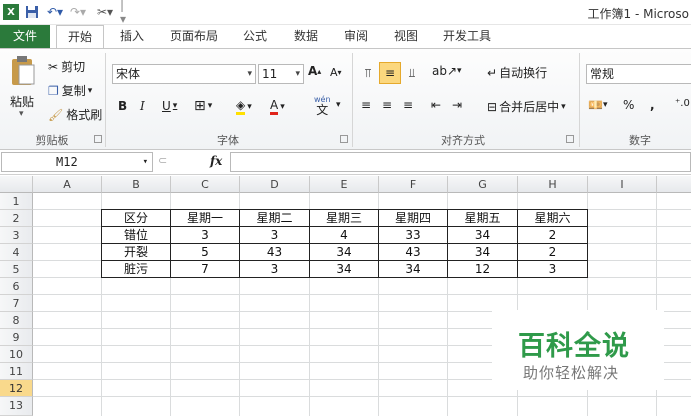  Describe the element at coordinates (16, 184) in the screenshot. I see `select-all-corner` at that location.